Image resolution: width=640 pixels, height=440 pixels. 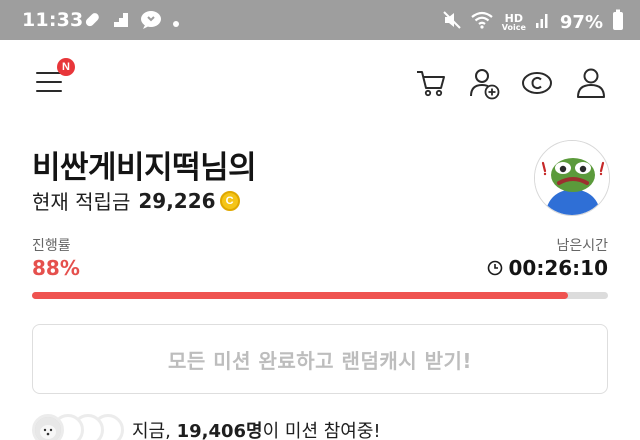 I want to click on progress-bar, so click(x=320, y=295).